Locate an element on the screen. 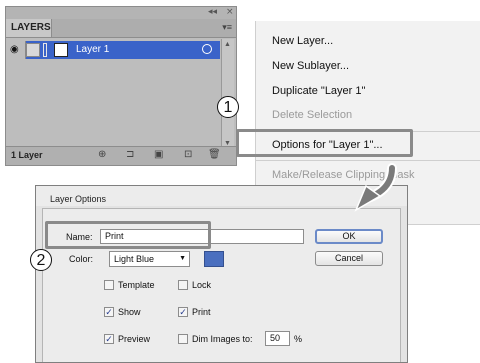  panel-footer: 1 Layer ⊕ ⊐ ▣ ⊡ 🗑 is located at coordinates (121, 155).